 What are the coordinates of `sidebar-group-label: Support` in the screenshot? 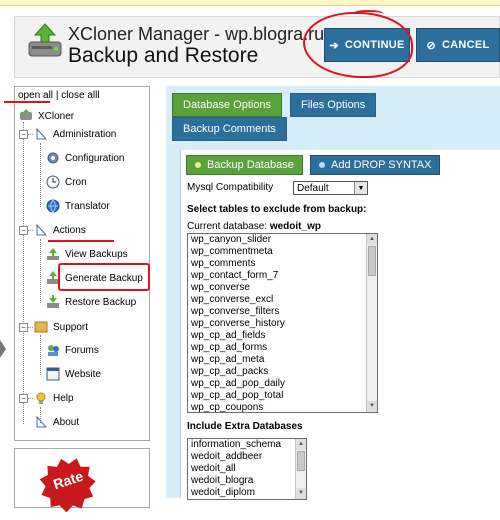 It's located at (71, 327).